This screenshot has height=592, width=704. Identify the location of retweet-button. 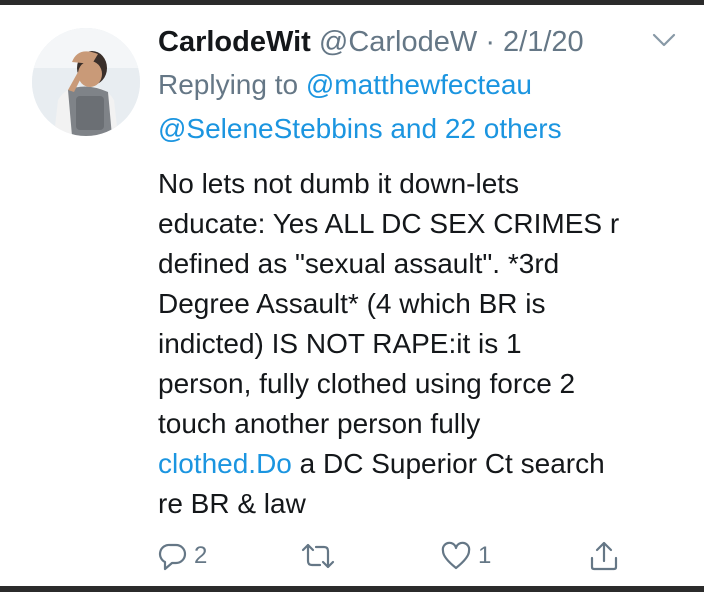
(321, 556).